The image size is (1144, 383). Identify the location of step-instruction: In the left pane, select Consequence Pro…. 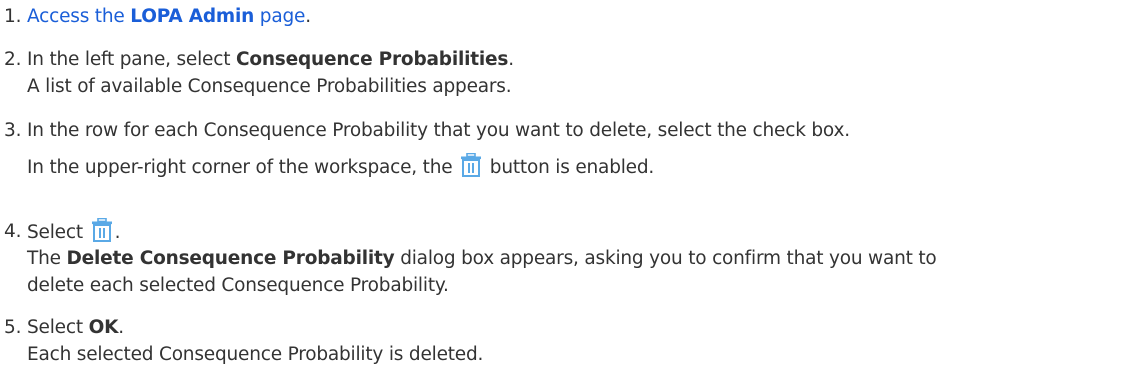
(270, 59).